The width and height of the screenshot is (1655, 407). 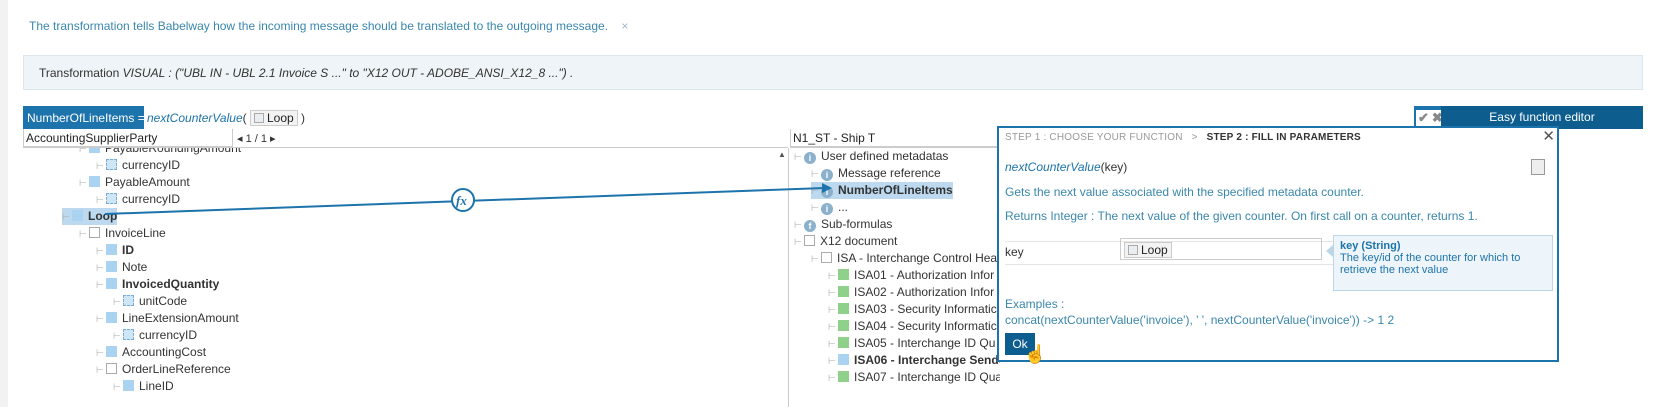 What do you see at coordinates (135, 233) in the screenshot?
I see `tree-row-label: InvoiceLine` at bounding box center [135, 233].